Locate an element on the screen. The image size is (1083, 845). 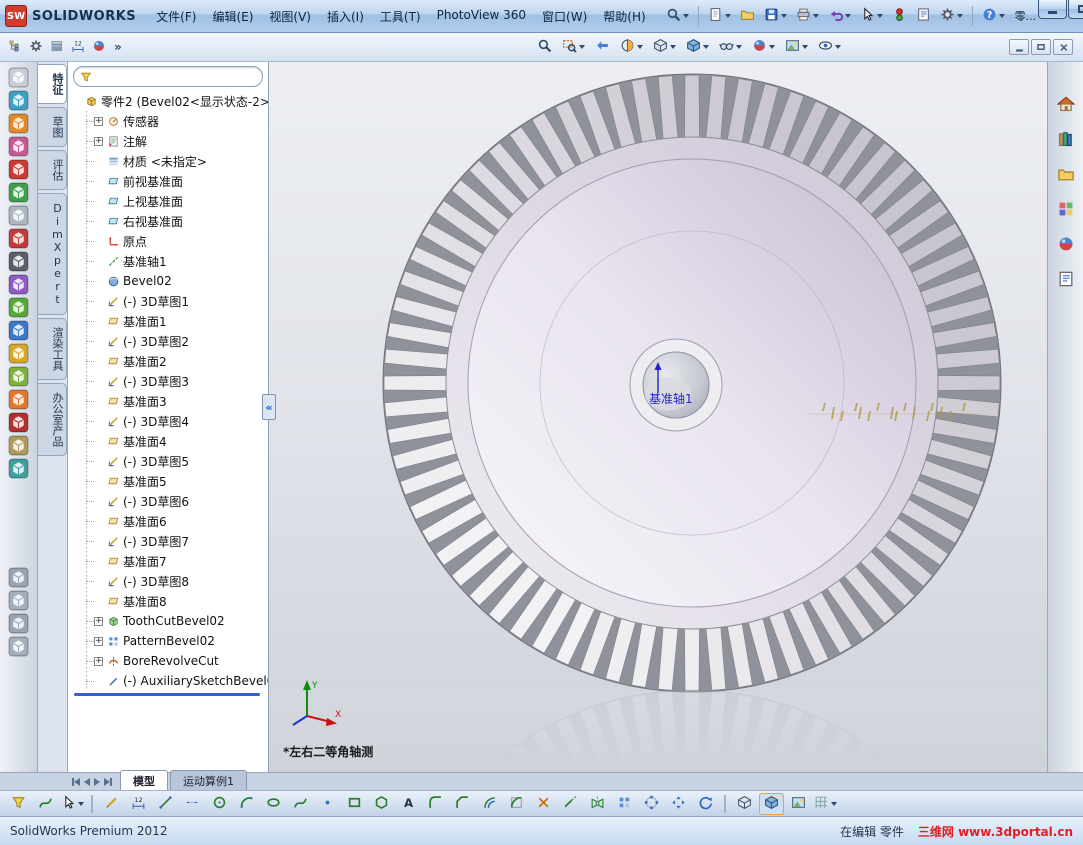
configurationmanager-tab is located at coordinates (57, 47).